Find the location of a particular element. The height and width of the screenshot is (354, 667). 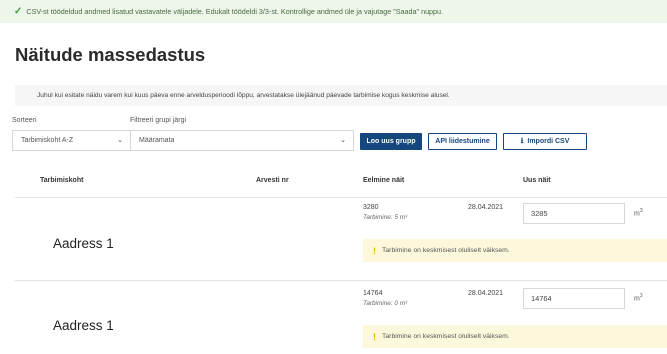

previous-reading: 14764 is located at coordinates (373, 293).